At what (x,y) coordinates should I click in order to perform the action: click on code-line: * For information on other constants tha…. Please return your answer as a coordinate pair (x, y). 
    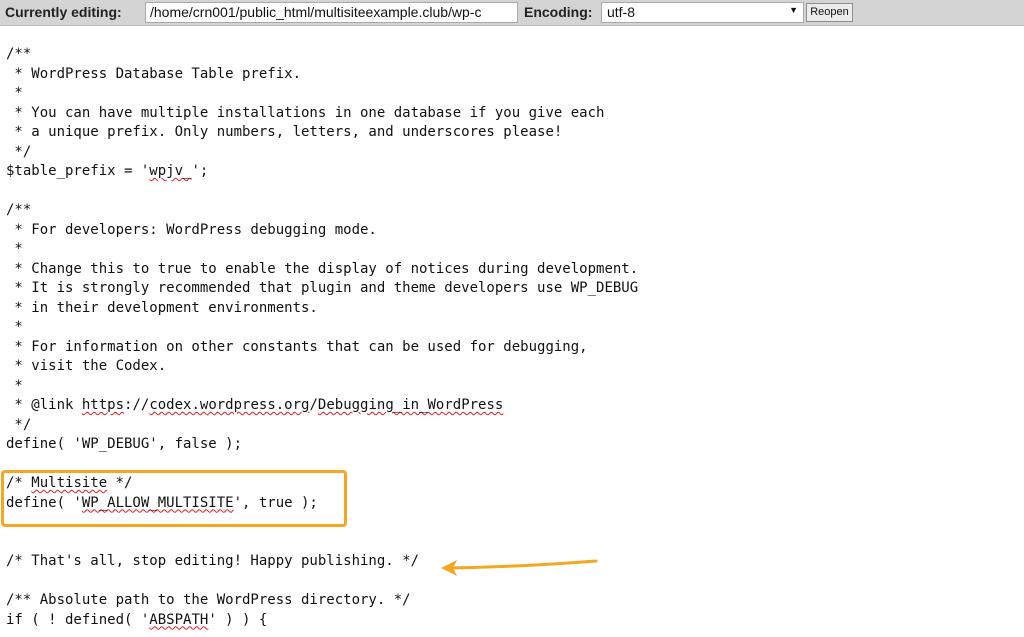
    Looking at the image, I should click on (297, 346).